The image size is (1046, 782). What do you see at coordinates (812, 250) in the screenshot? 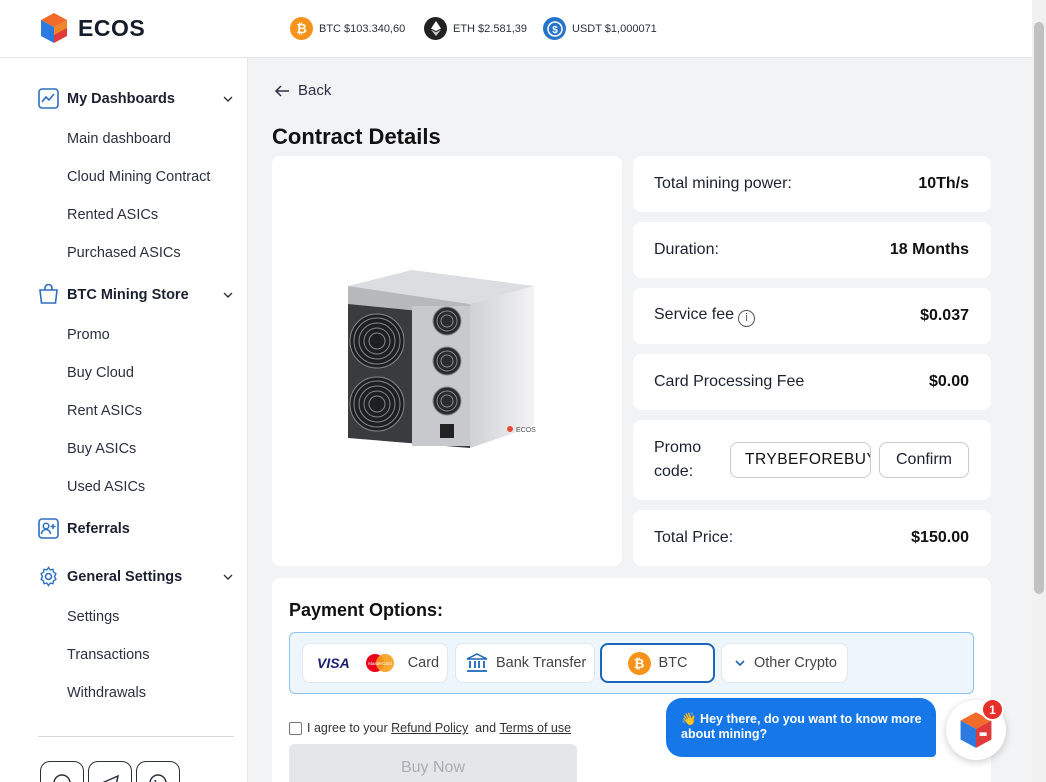
I see `duration-row: Duration: 18 Months` at bounding box center [812, 250].